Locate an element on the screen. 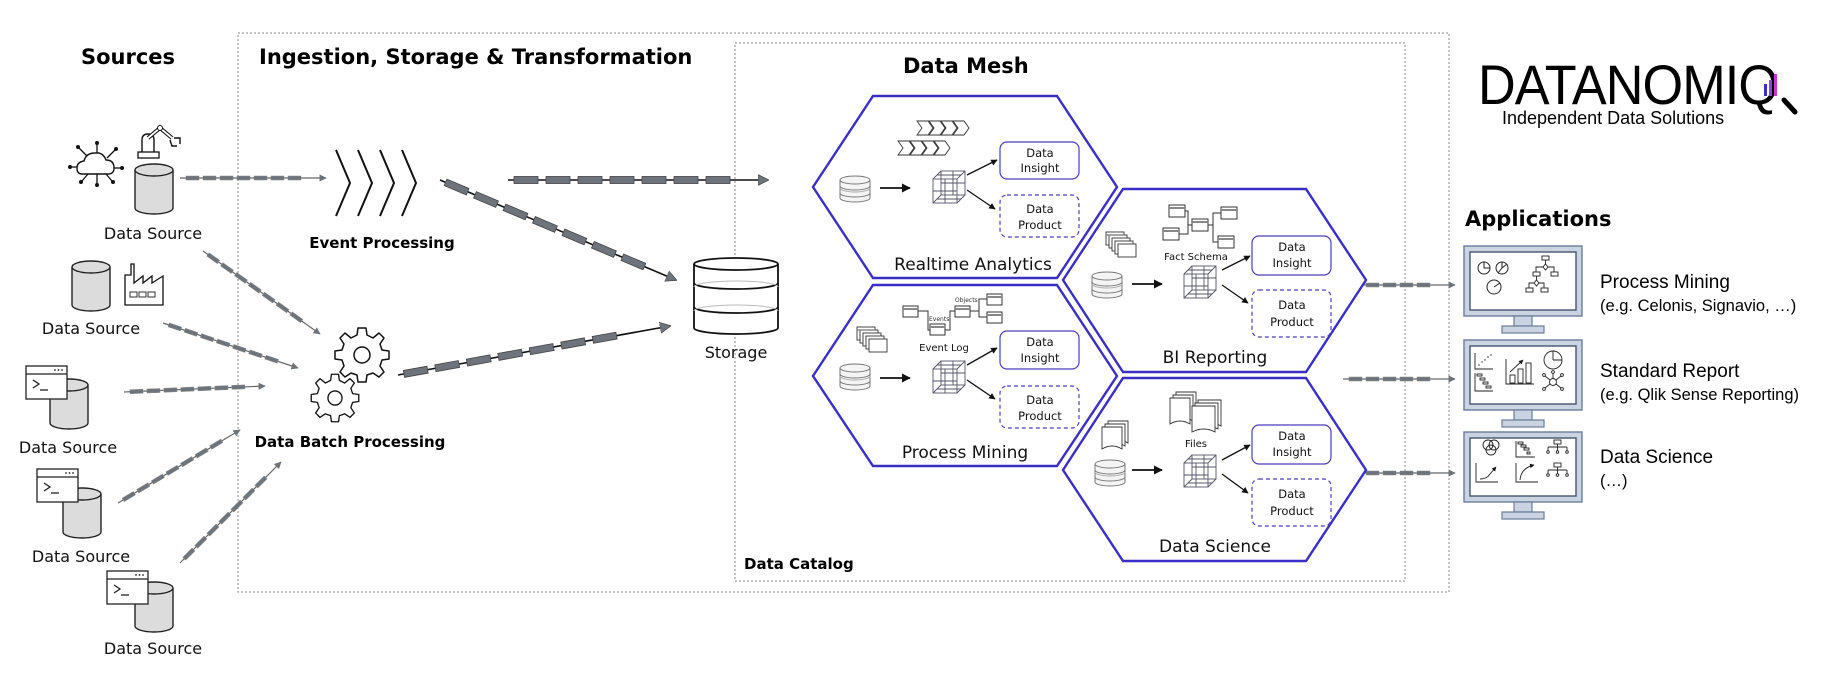 The height and width of the screenshot is (677, 1841). arrow-batch-to-storage is located at coordinates (533, 352).